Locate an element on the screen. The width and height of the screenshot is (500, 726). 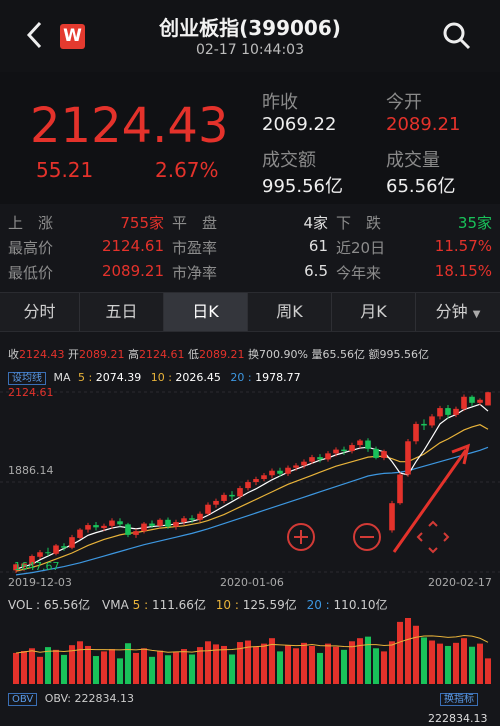
tab-daily-k: 日K is located at coordinates (206, 312).